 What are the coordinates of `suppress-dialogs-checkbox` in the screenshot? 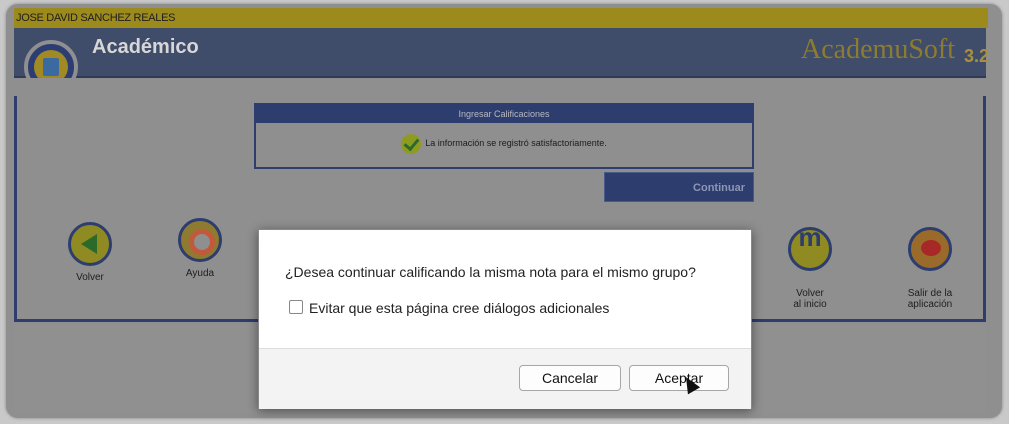 It's located at (296, 307).